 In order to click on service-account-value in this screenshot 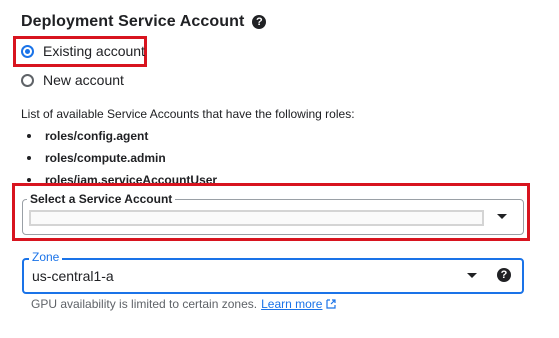, I will do `click(256, 218)`.